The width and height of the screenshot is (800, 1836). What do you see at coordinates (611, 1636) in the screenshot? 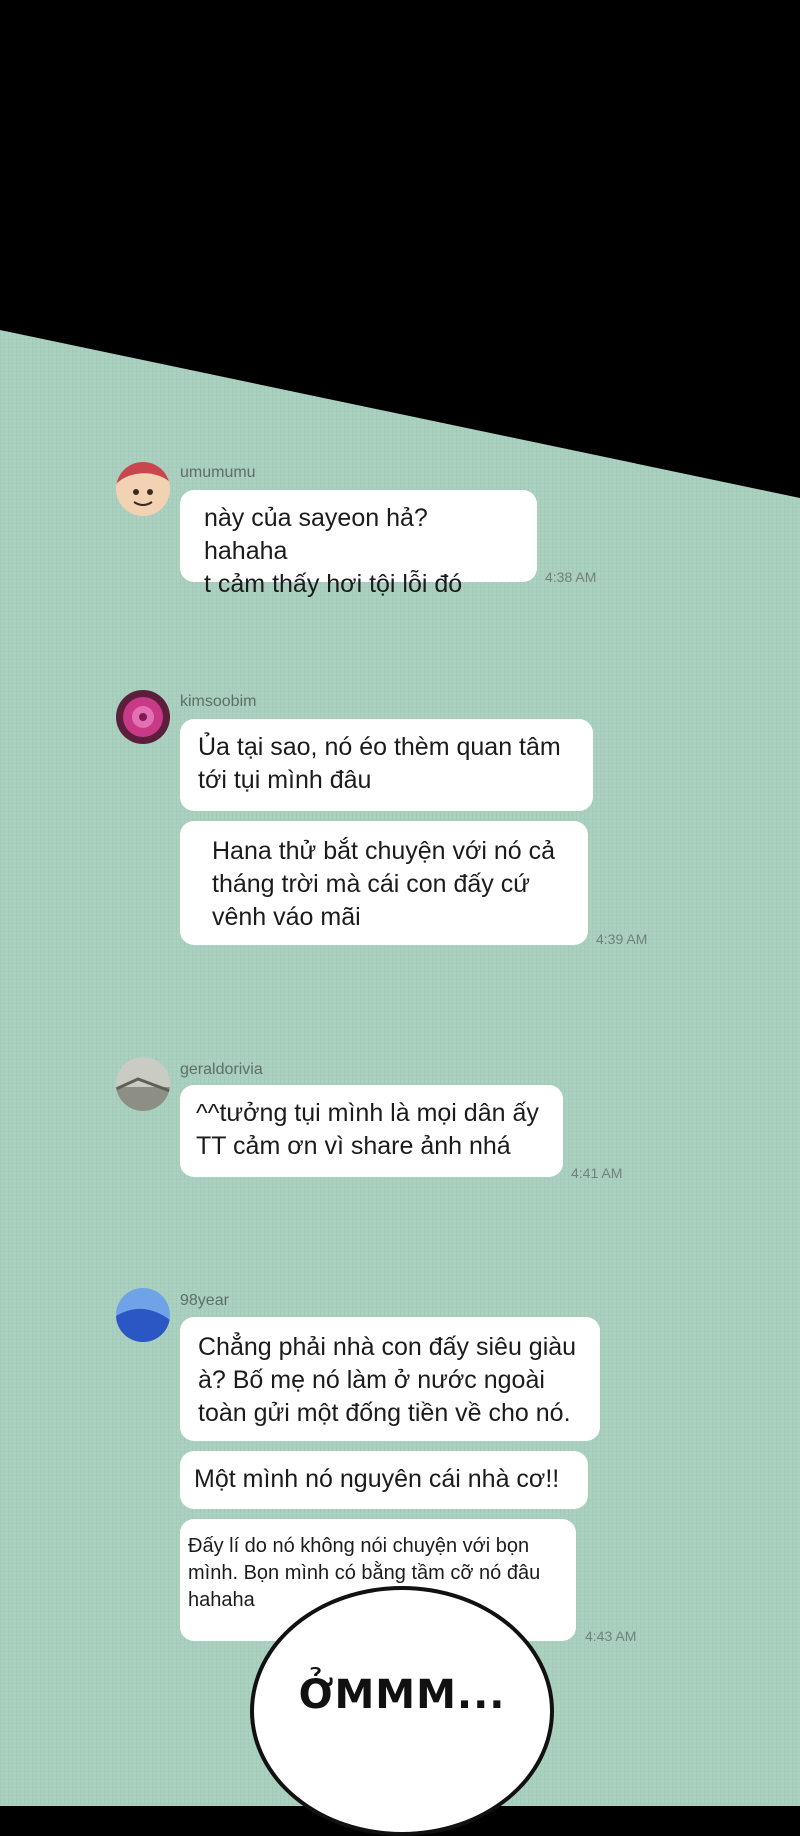
I see `message-time: 4:43 AM` at bounding box center [611, 1636].